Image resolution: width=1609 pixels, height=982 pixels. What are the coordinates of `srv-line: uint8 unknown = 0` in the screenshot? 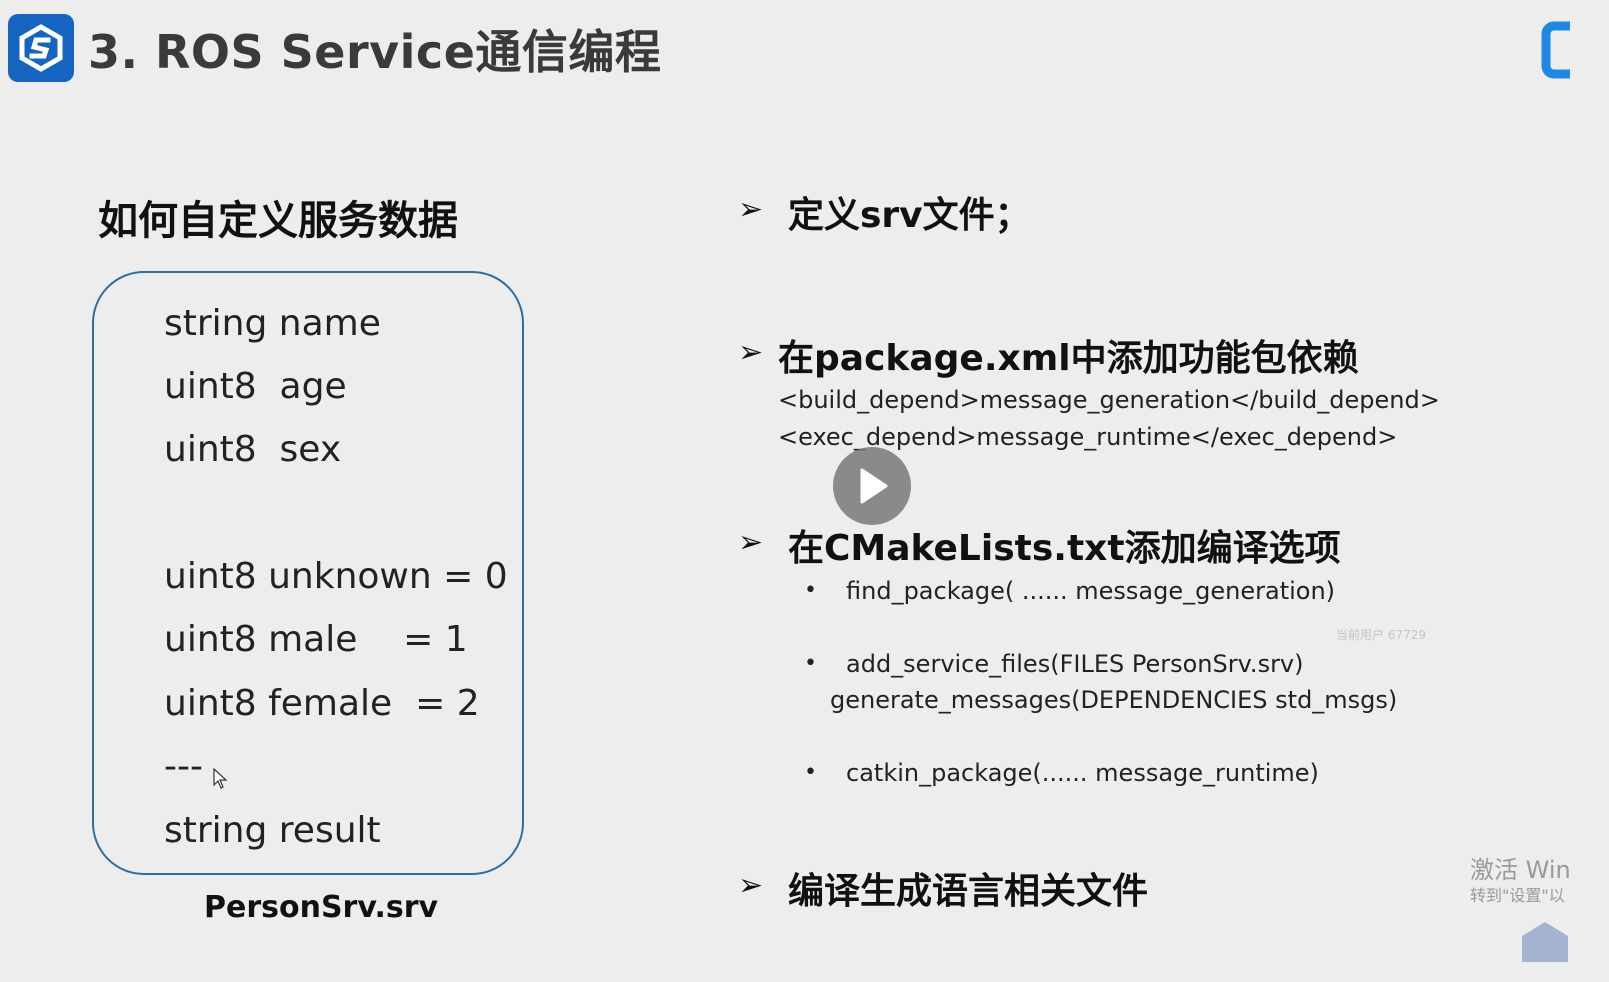 It's located at (336, 576).